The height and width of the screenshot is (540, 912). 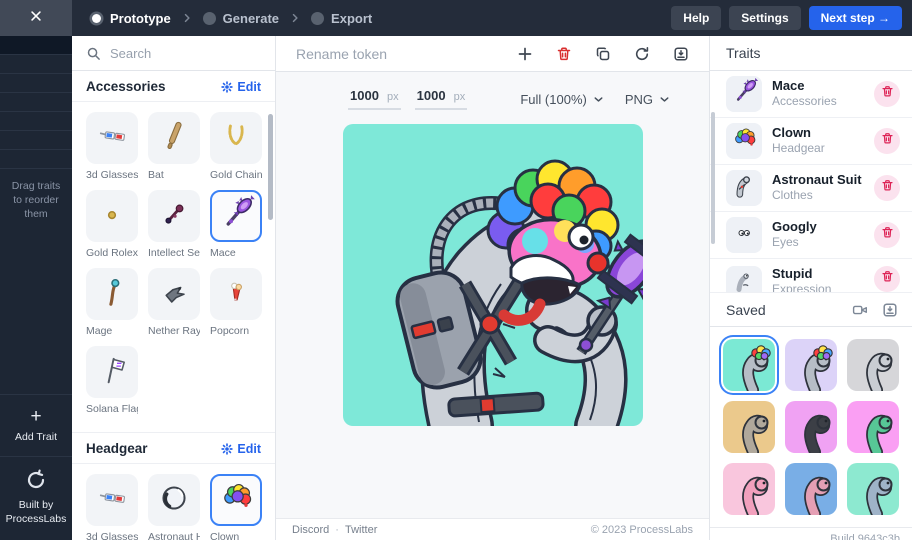 I want to click on gold-rolex-icon, so click(x=112, y=216).